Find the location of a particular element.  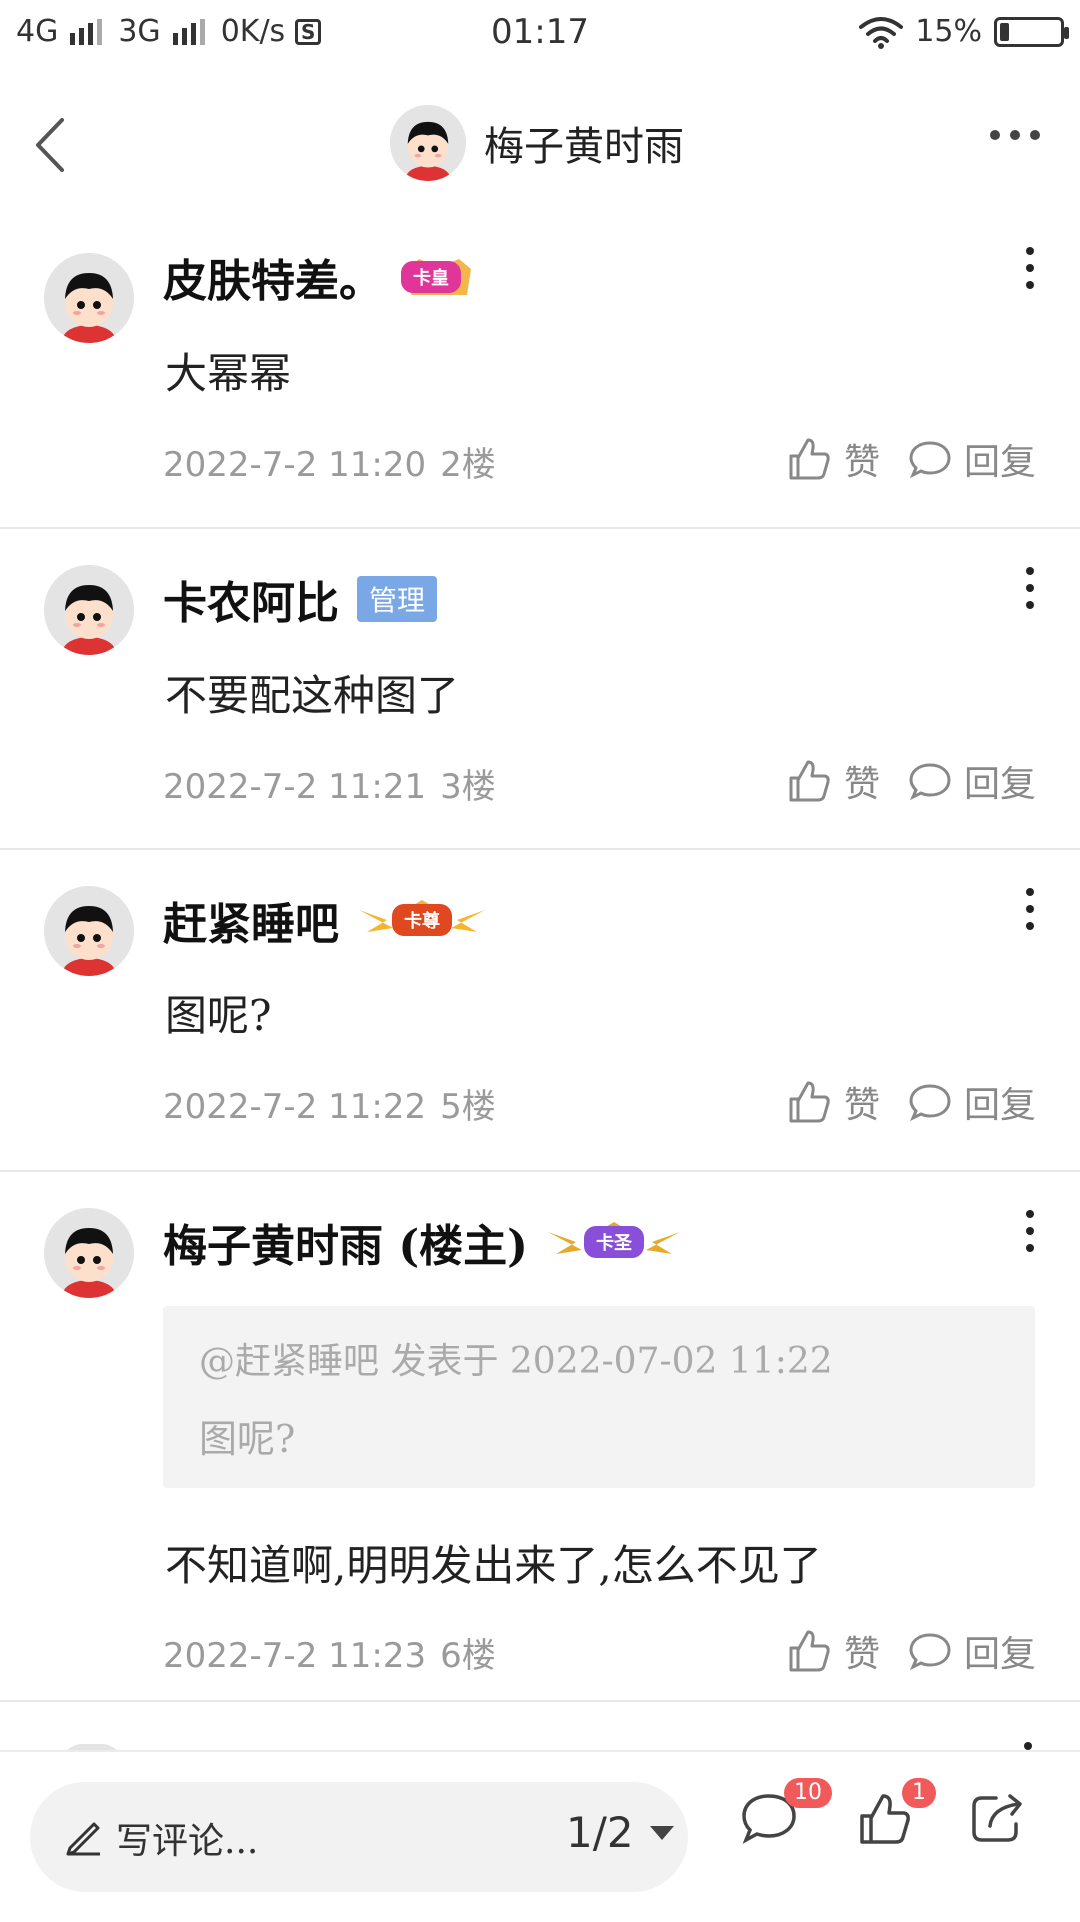

back-arrow-icon is located at coordinates (58, 145).